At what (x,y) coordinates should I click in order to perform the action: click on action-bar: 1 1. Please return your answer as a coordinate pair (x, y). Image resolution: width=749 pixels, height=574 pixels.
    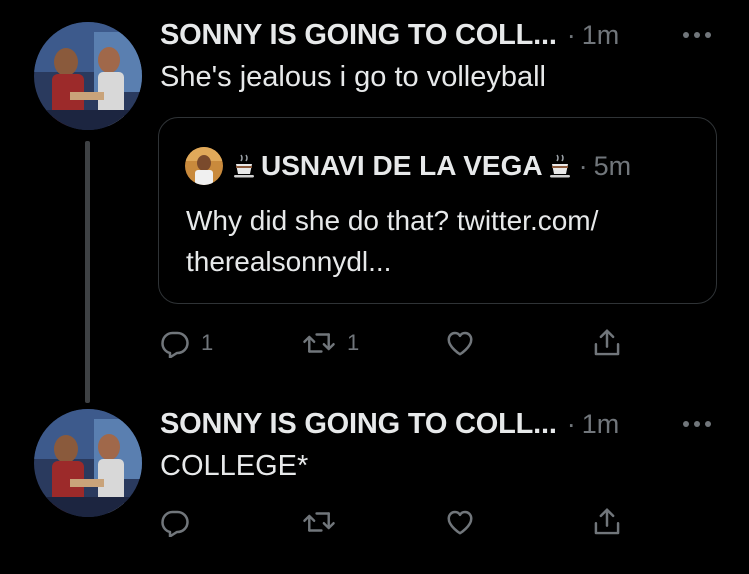
    Looking at the image, I should click on (400, 343).